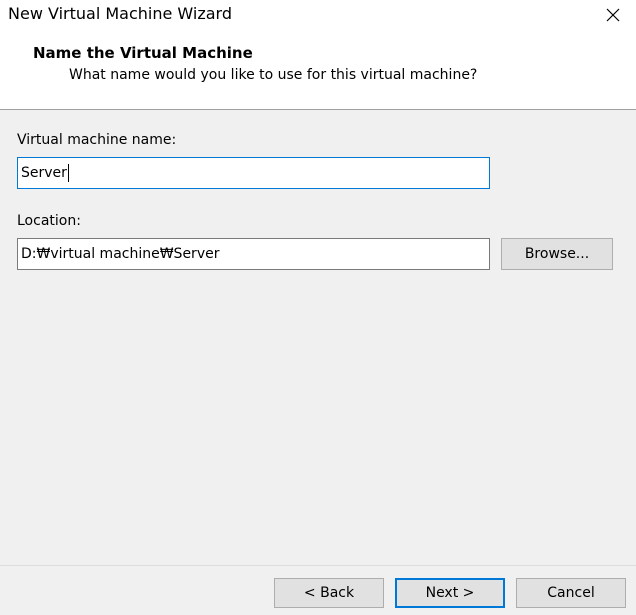 The image size is (636, 615). I want to click on back-button: < Back, so click(329, 593).